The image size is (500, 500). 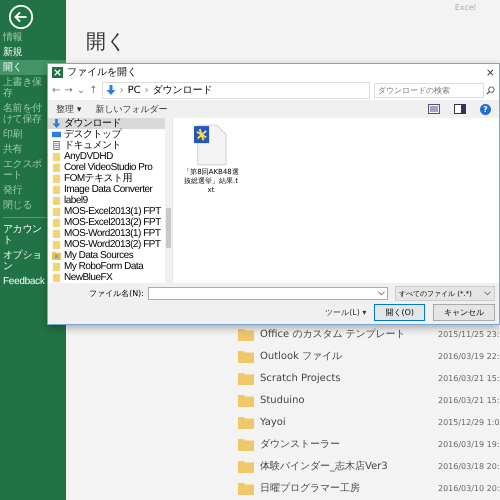 What do you see at coordinates (429, 90) in the screenshot?
I see `search-field: ダウンロードの検索` at bounding box center [429, 90].